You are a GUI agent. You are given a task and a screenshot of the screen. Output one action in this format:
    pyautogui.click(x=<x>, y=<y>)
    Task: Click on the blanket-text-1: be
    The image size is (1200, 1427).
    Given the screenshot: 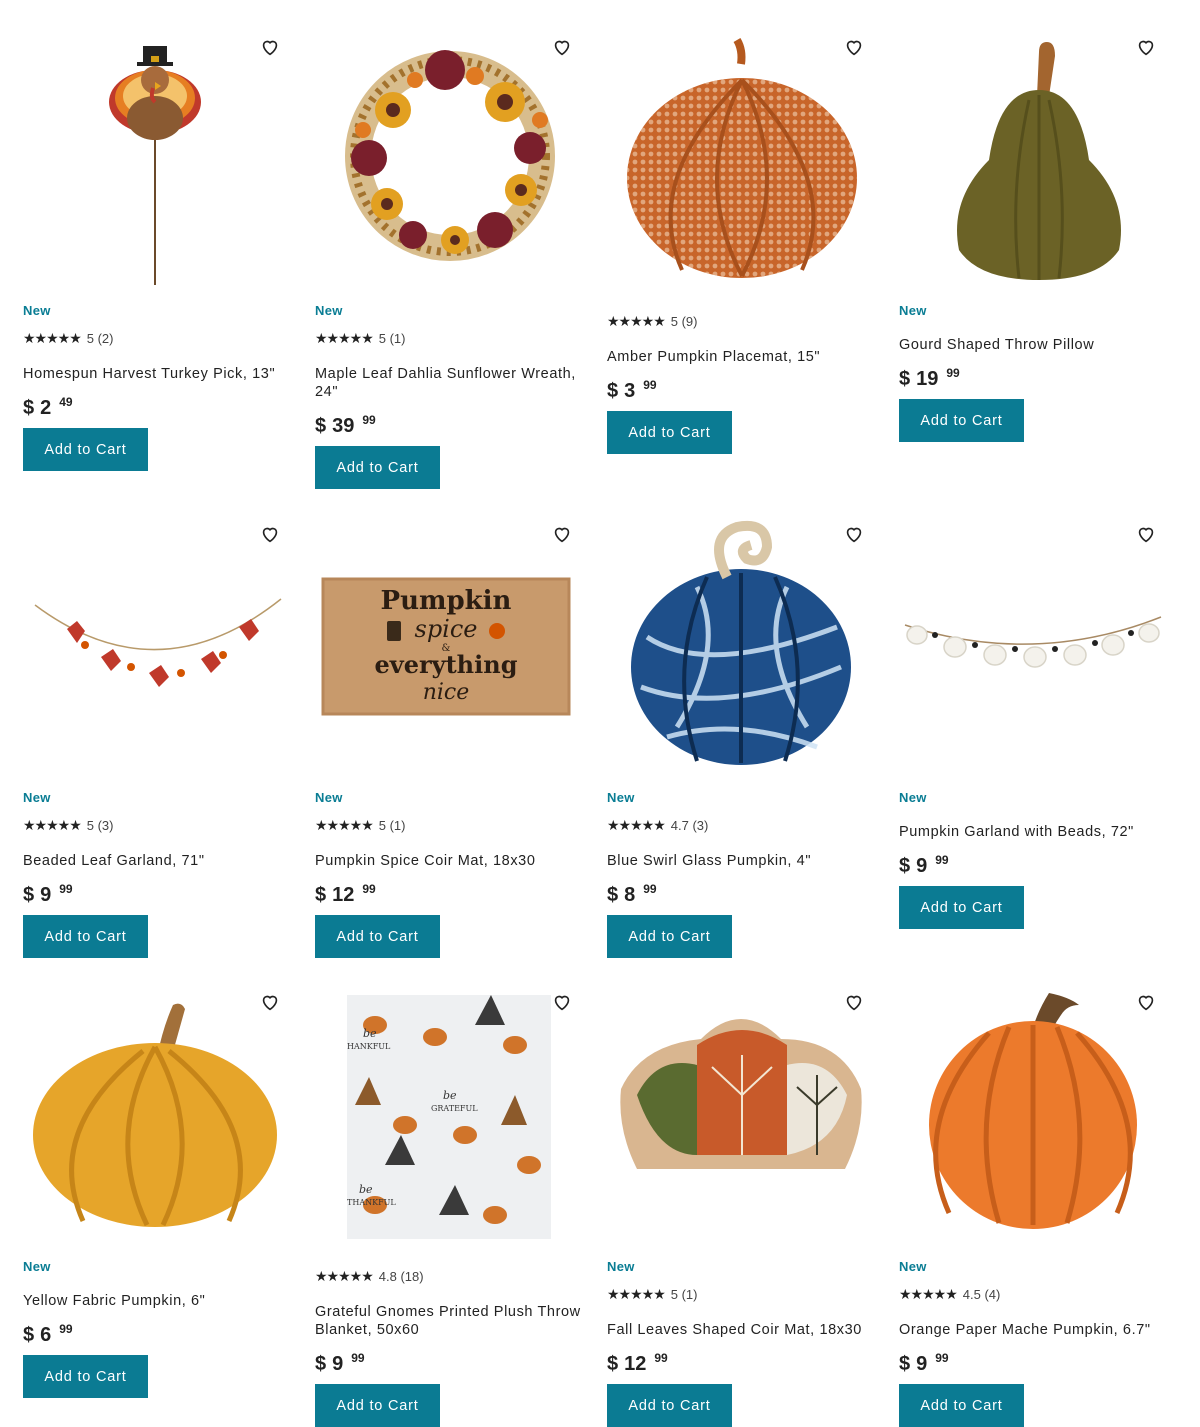 What is the action you would take?
    pyautogui.click(x=370, y=1033)
    